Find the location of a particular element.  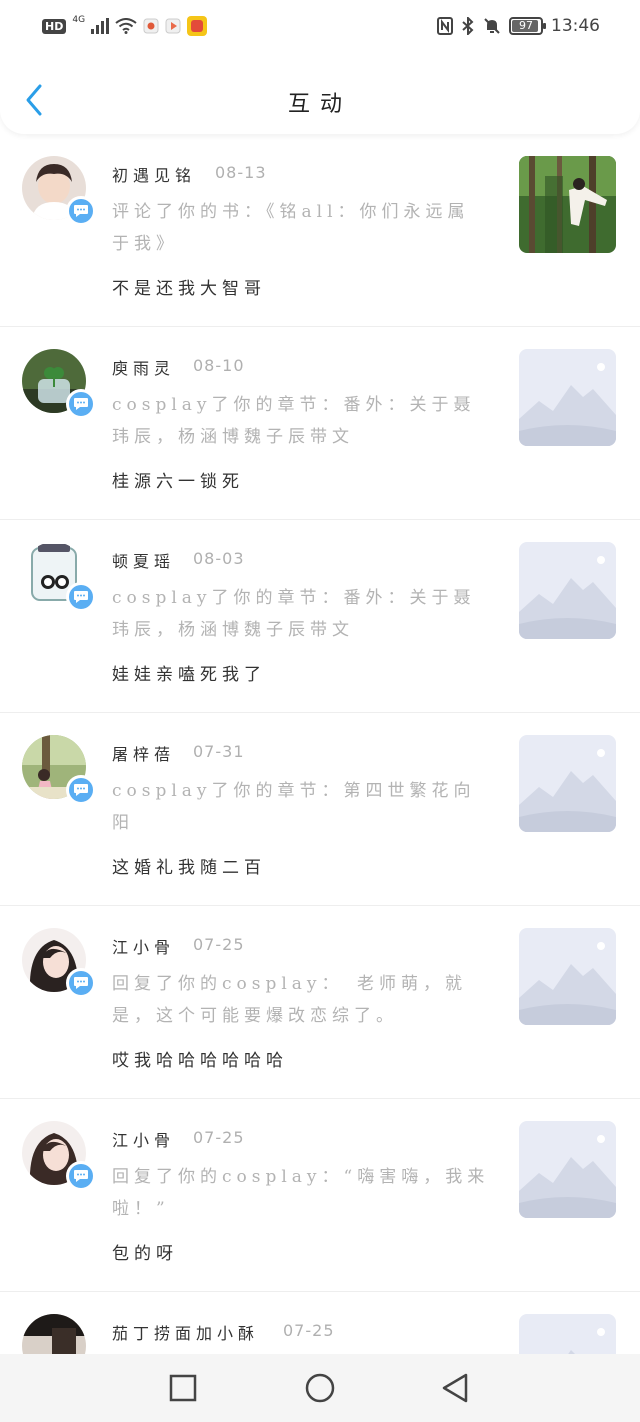

action-text: cosplay了你的章节：第四世繁花向阳 is located at coordinates (301, 807).